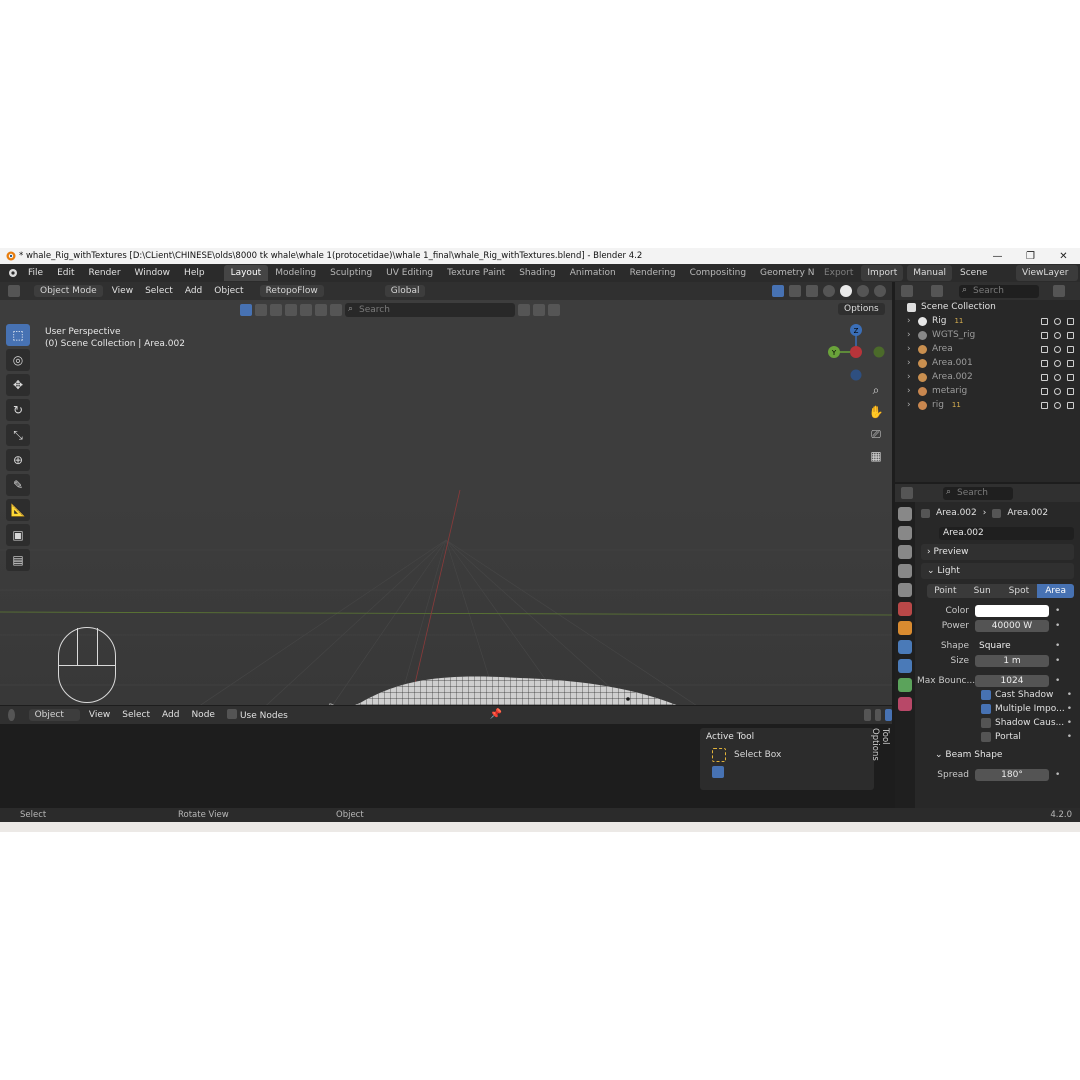 This screenshot has height=1080, width=1080. I want to click on select-new-icon, so click(718, 772).